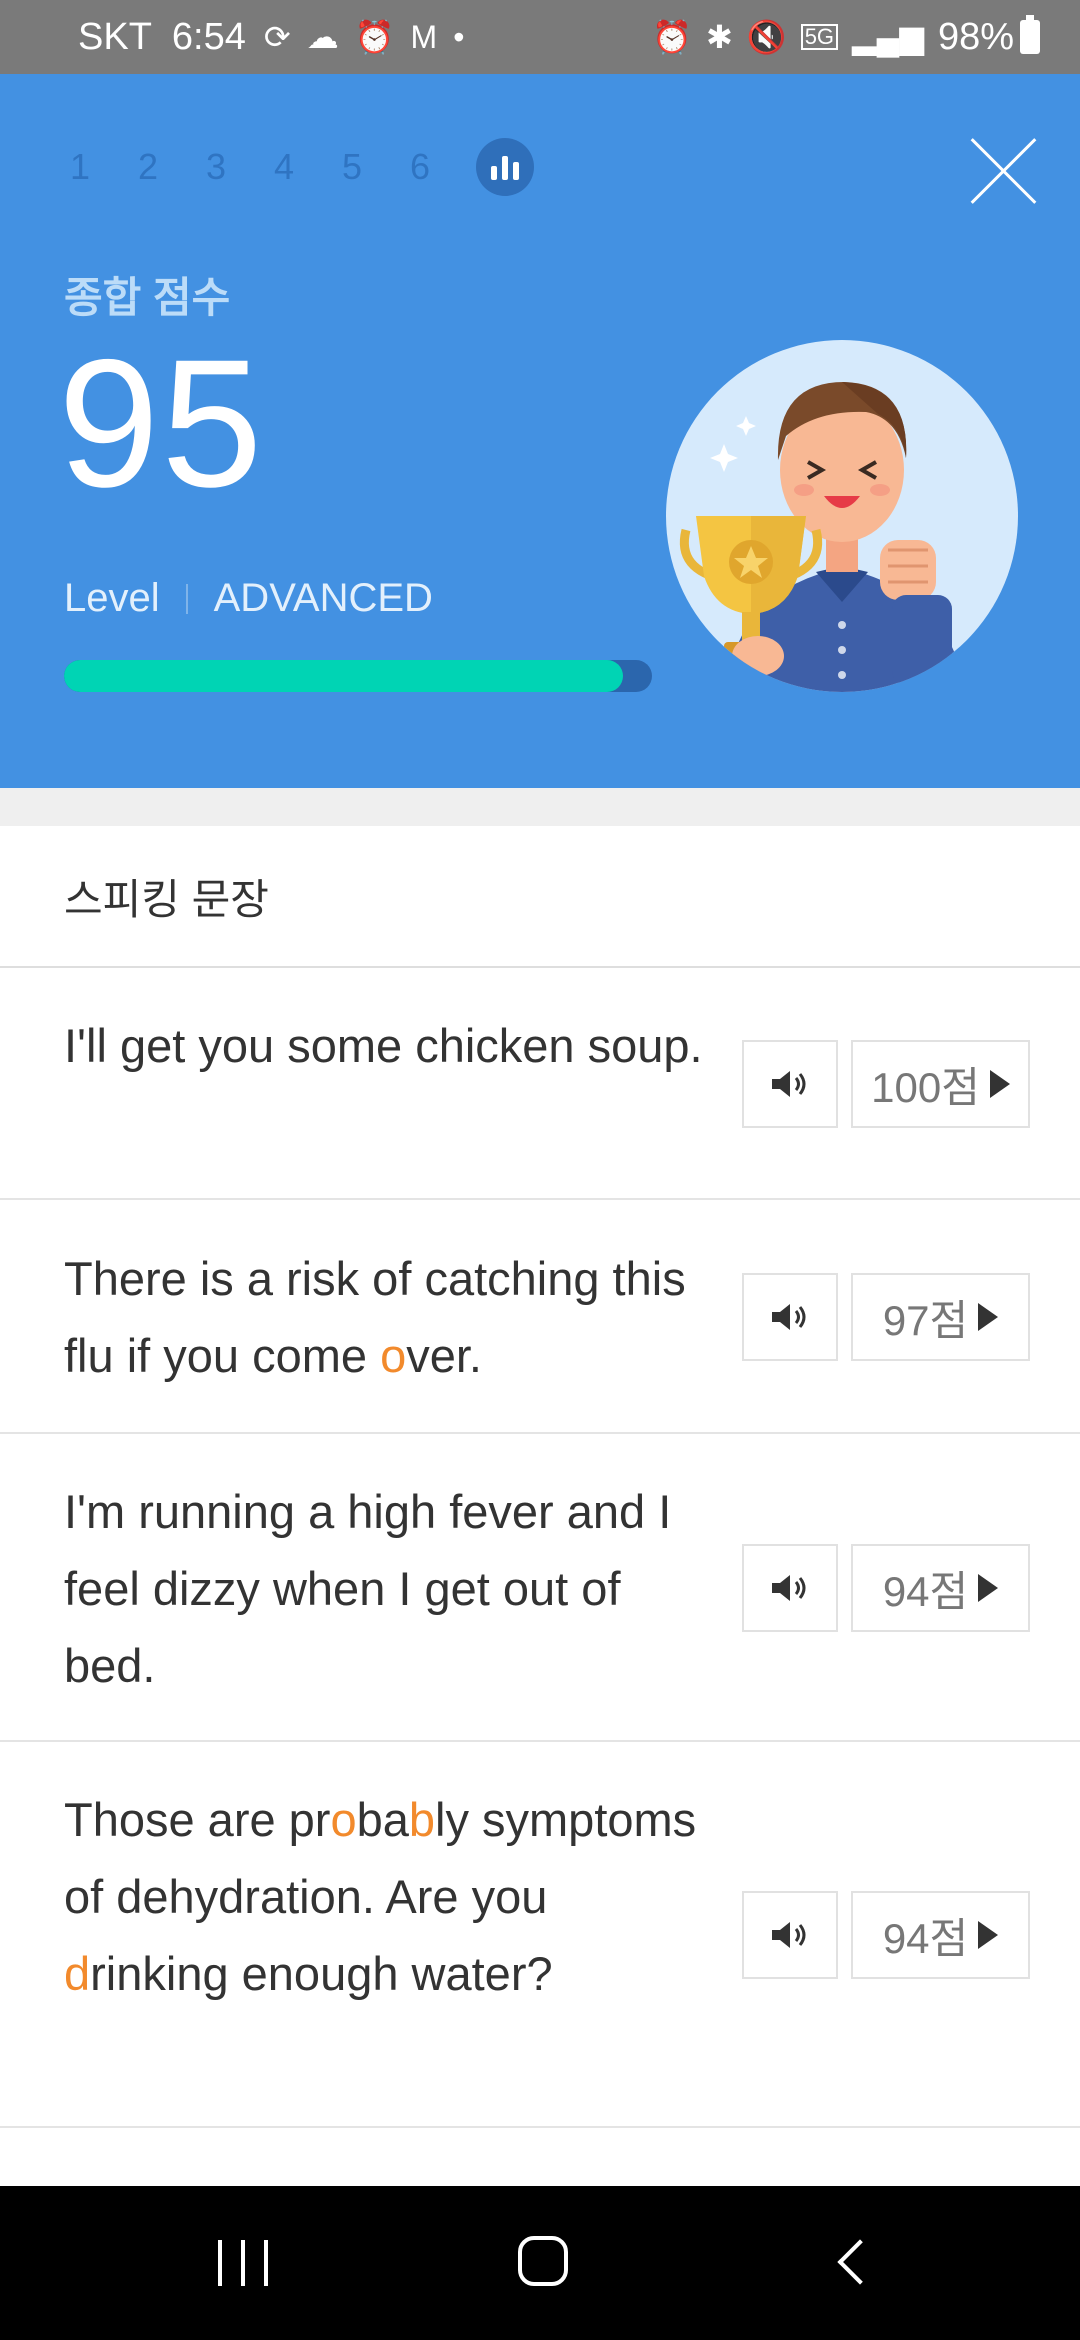 This screenshot has height=2340, width=1080. I want to click on step-5: 5, so click(376, 167).